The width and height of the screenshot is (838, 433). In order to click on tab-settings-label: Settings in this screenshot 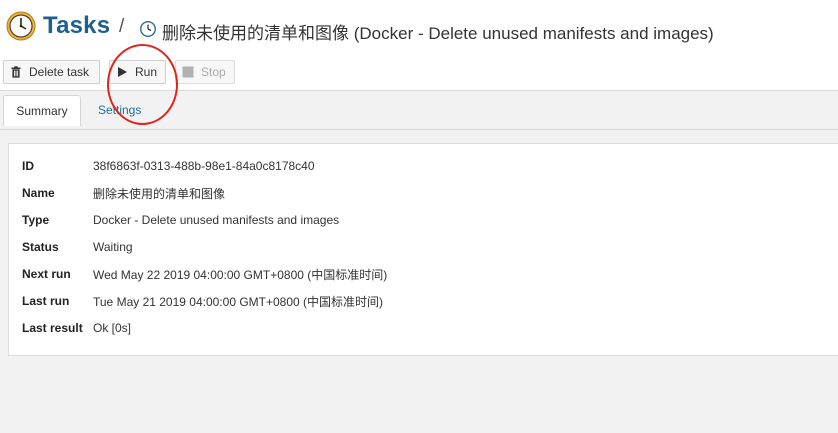, I will do `click(120, 110)`.